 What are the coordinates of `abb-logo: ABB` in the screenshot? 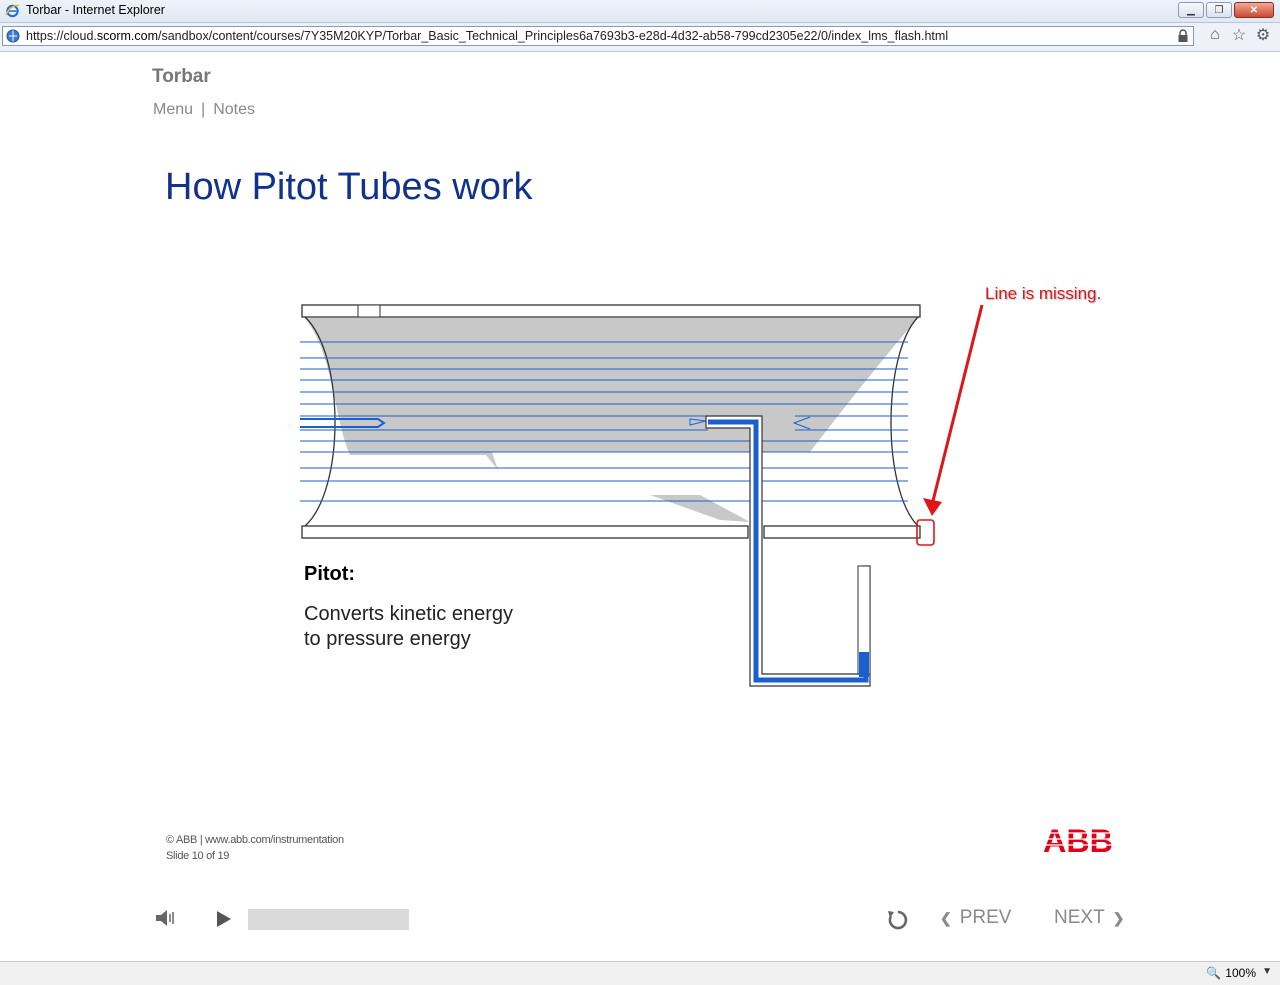 It's located at (1078, 840).